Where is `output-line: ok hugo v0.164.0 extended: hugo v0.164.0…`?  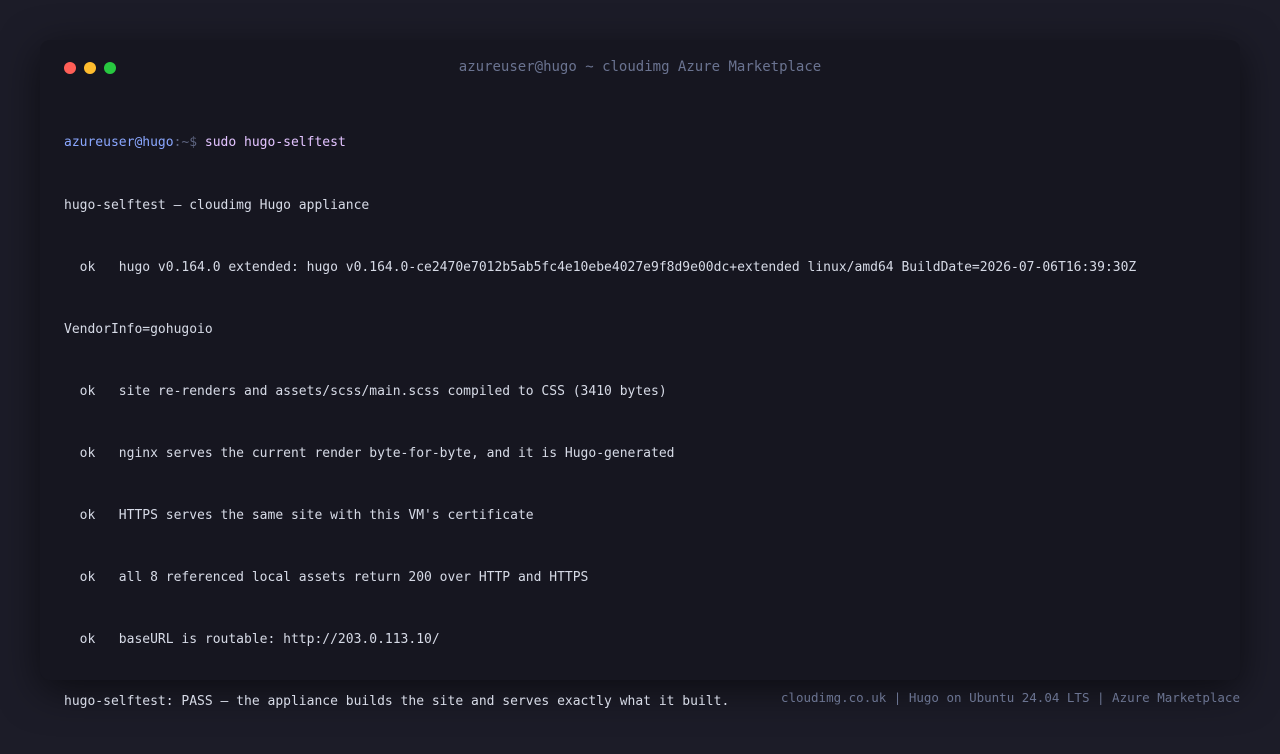 output-line: ok hugo v0.164.0 extended: hugo v0.164.0… is located at coordinates (600, 267).